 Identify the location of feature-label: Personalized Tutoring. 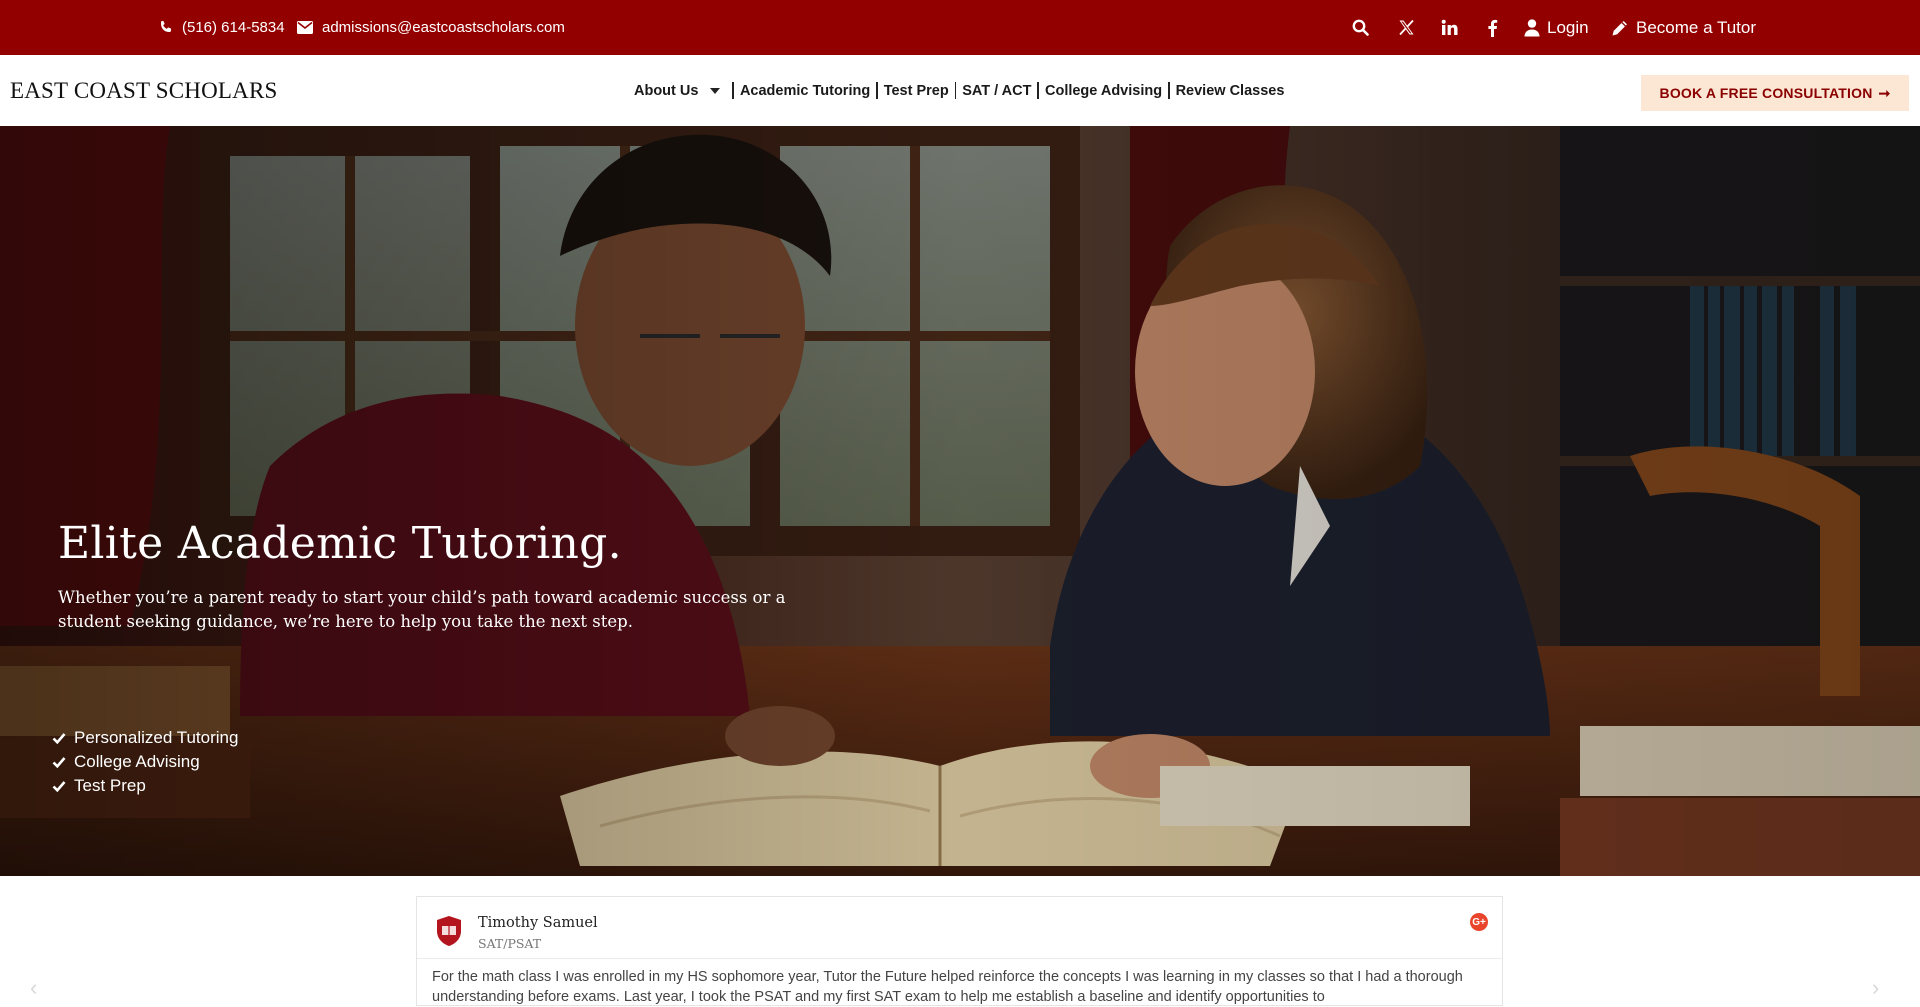
(156, 737).